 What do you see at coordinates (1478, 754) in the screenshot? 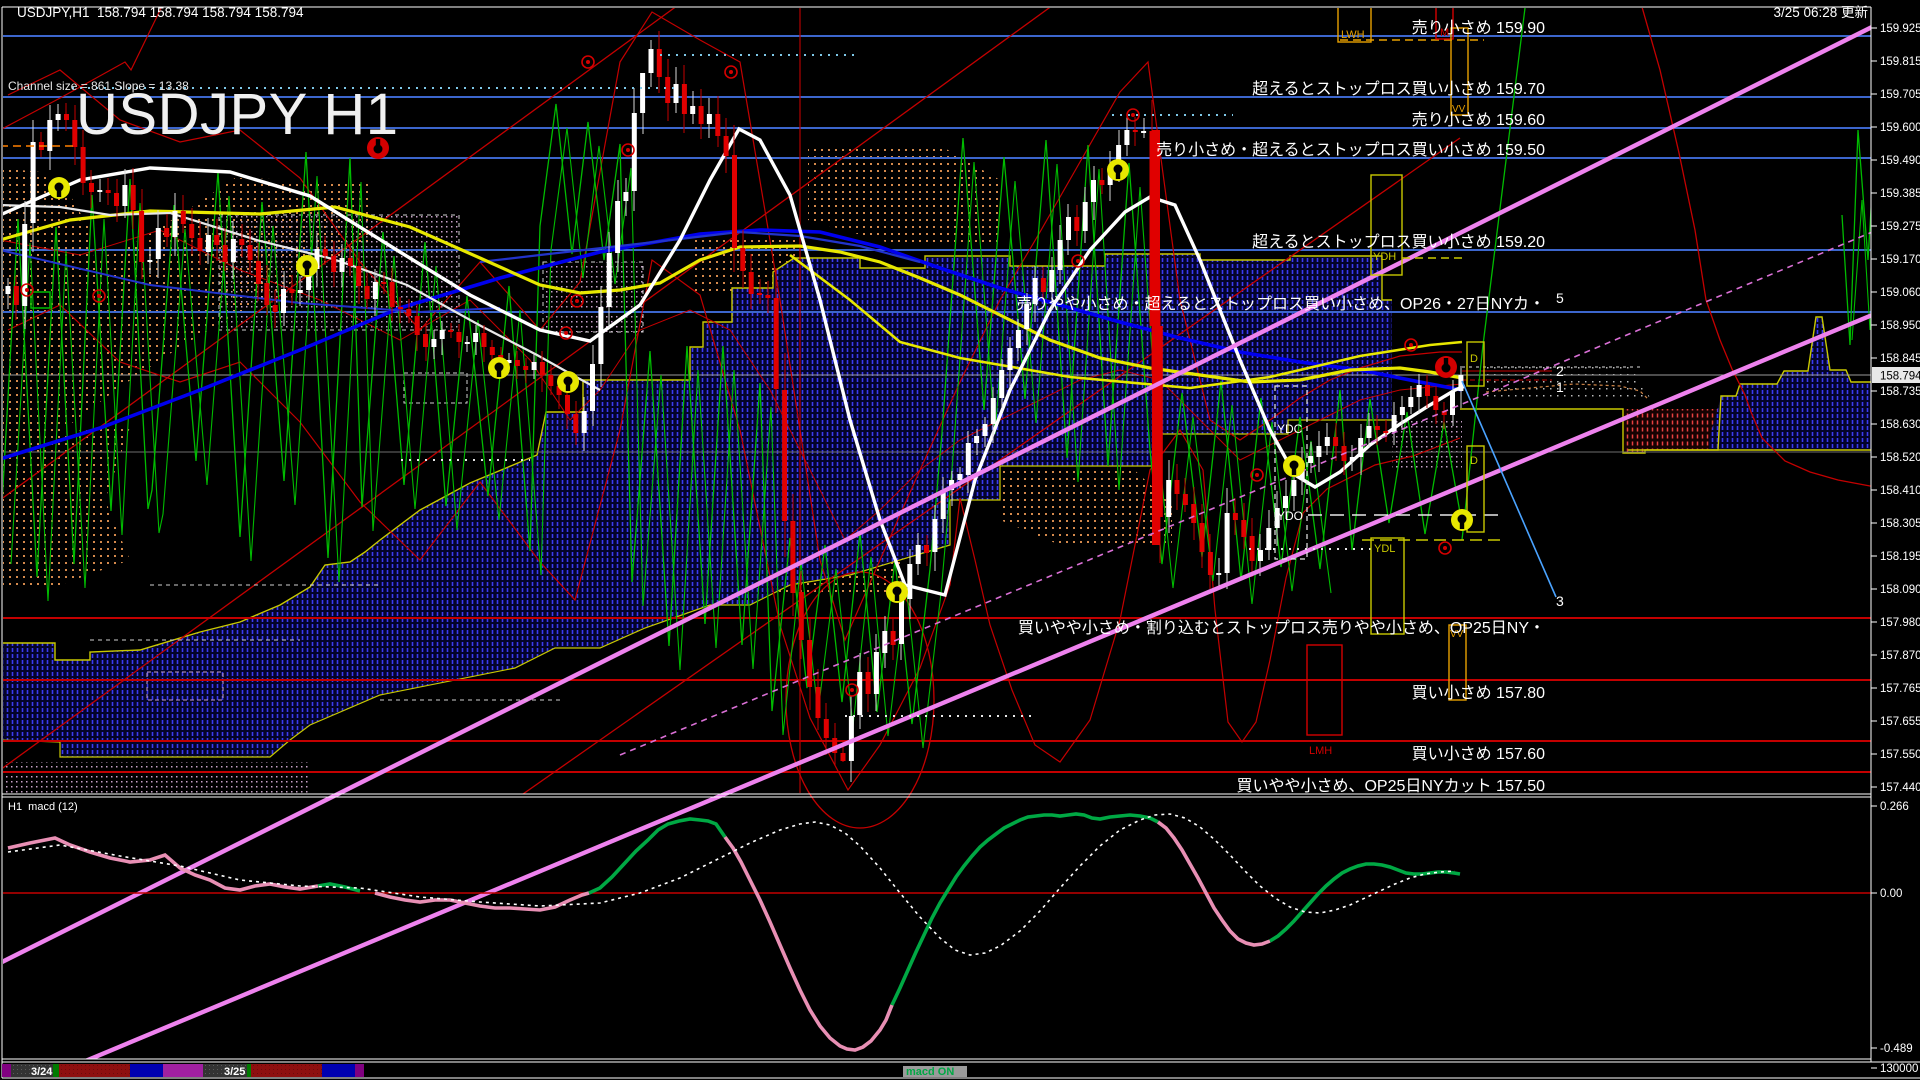
I see `svg-text: 買い小さめ 157.60` at bounding box center [1478, 754].